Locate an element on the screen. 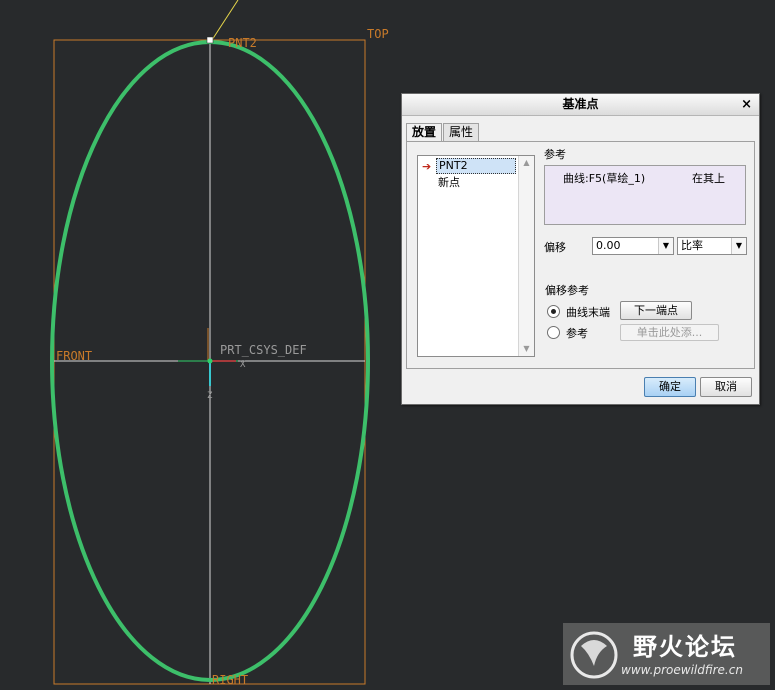  cancel-button: 取消 is located at coordinates (726, 387).